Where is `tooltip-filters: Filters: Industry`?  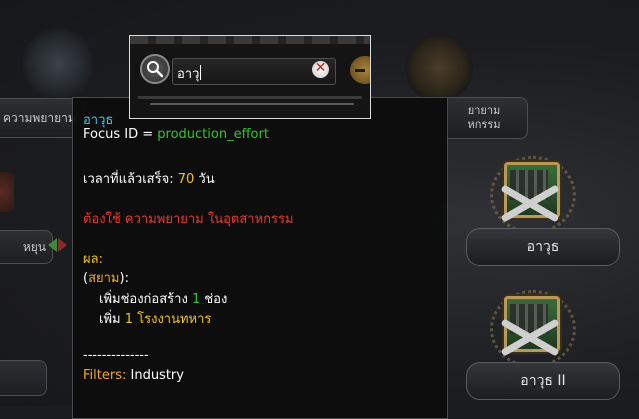 tooltip-filters: Filters: Industry is located at coordinates (133, 375).